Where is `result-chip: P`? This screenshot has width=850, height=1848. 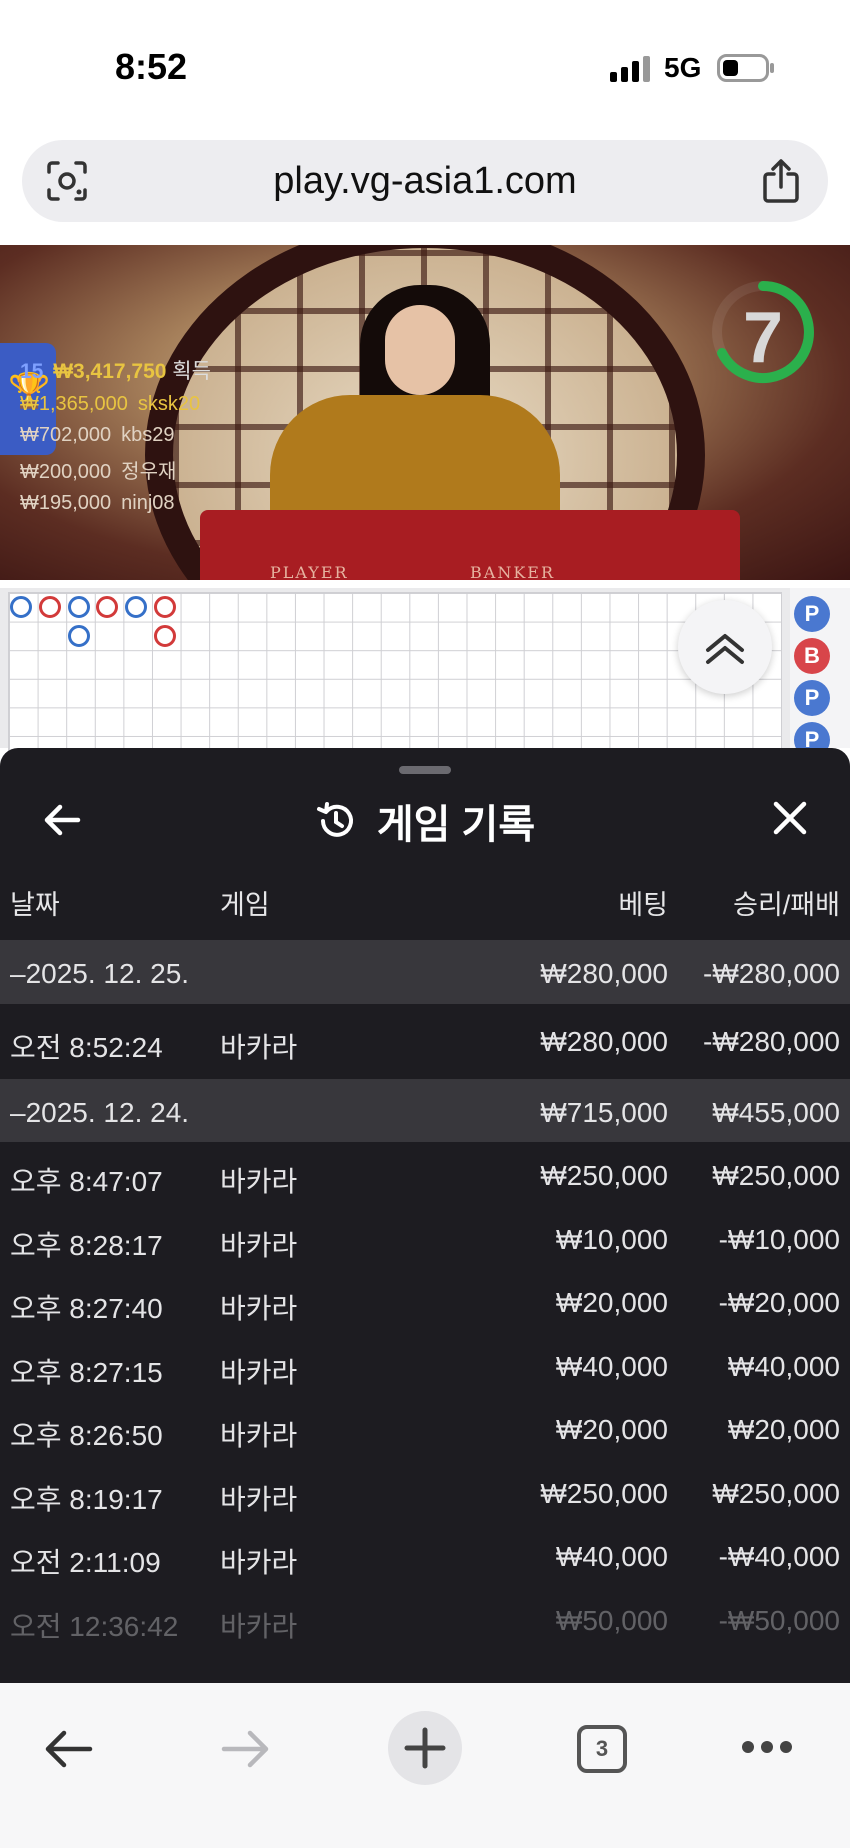 result-chip: P is located at coordinates (812, 614).